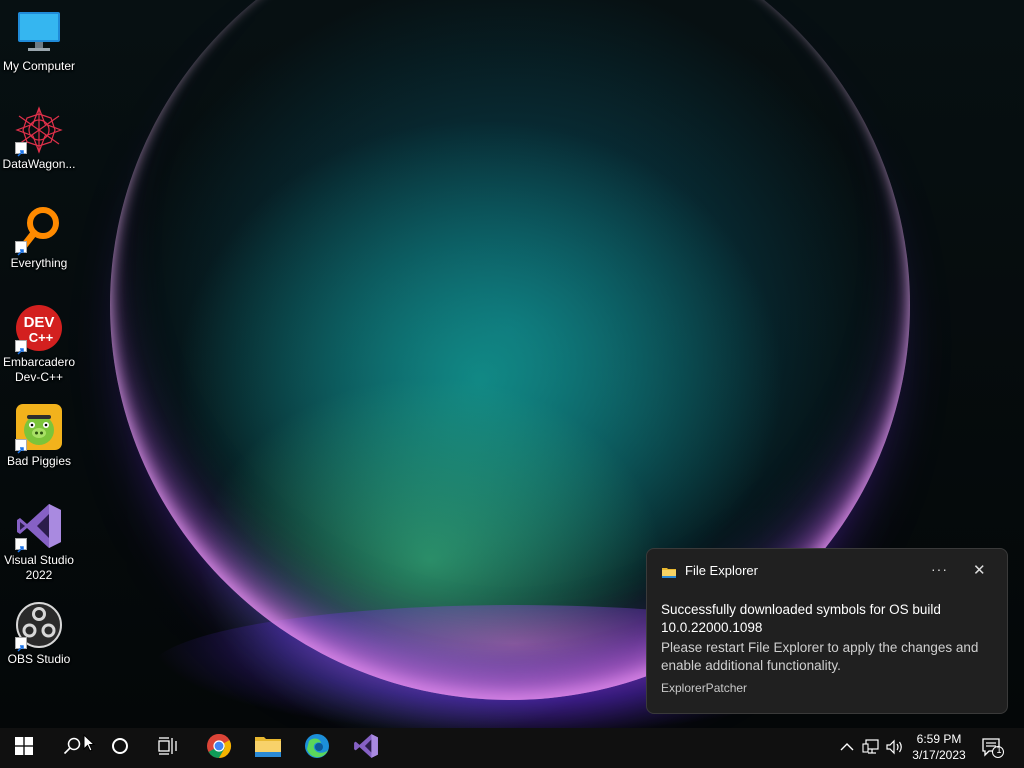  I want to click on desktop-icon-bad-piggies: Bad Piggies, so click(39, 436).